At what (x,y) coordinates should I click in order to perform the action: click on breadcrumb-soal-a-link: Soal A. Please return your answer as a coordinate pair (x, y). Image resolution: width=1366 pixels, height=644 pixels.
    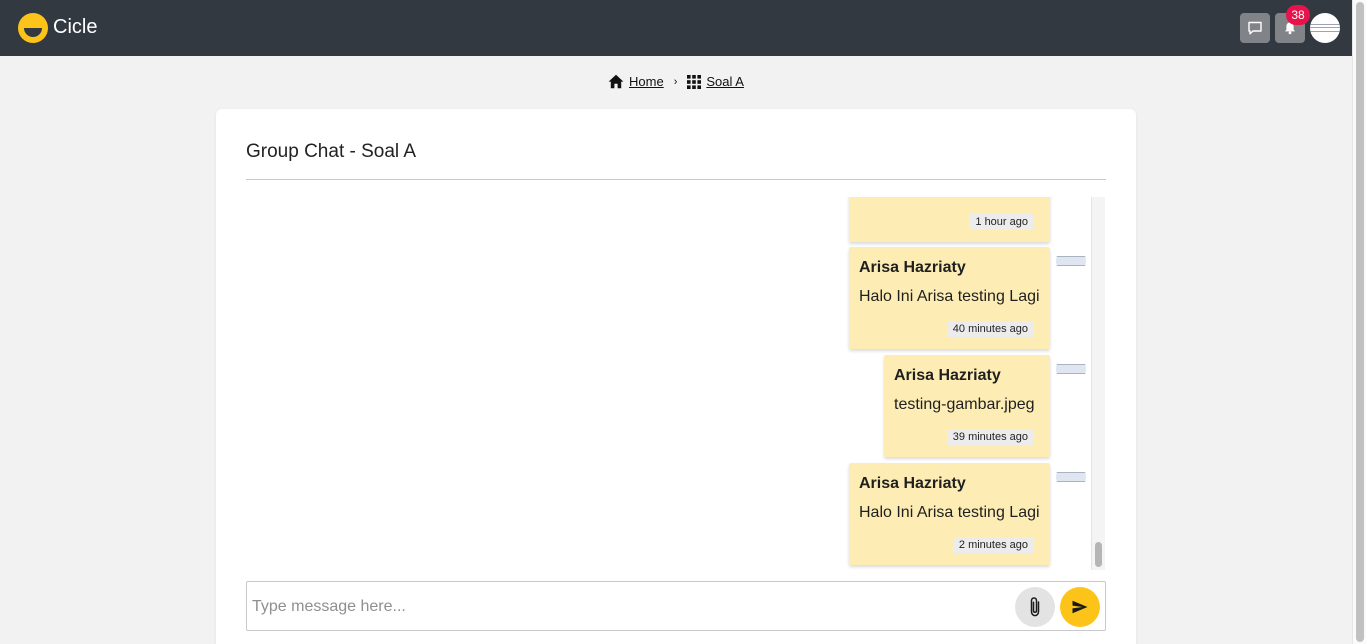
    Looking at the image, I should click on (715, 81).